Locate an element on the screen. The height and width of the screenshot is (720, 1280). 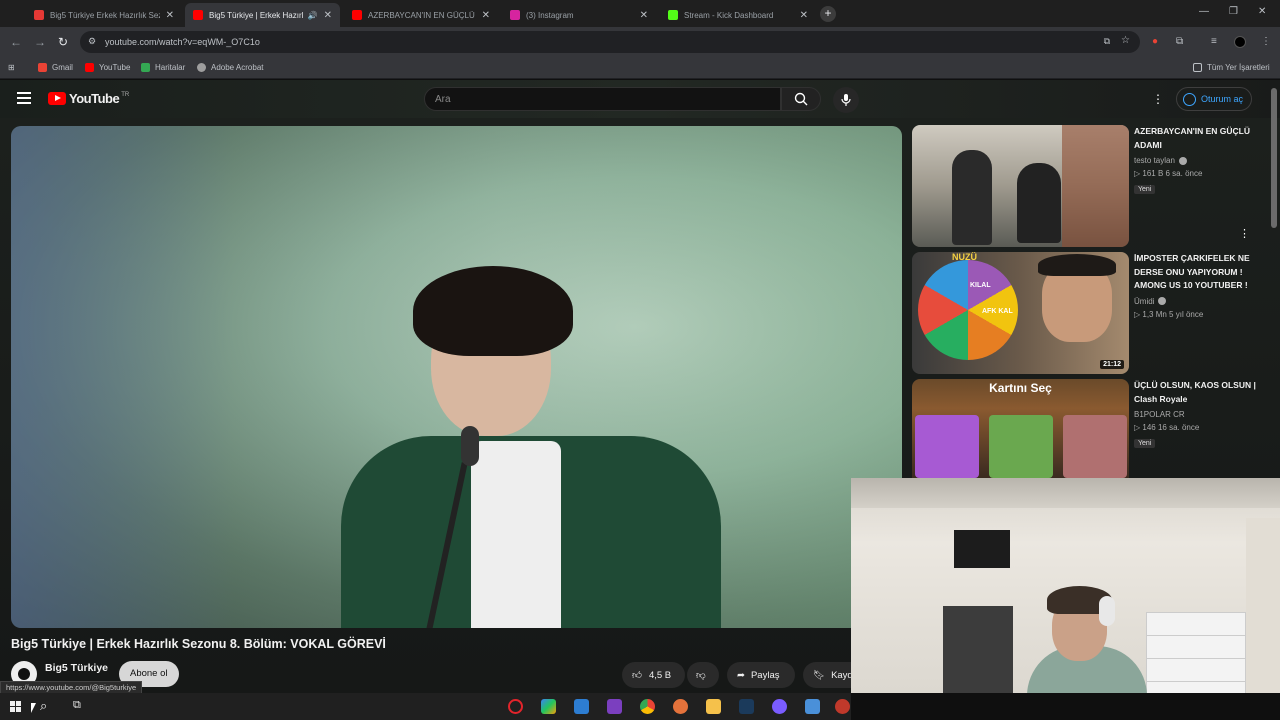
youtube-header: YouTube TR ⋮ Oturum aç is located at coordinates (640, 99).